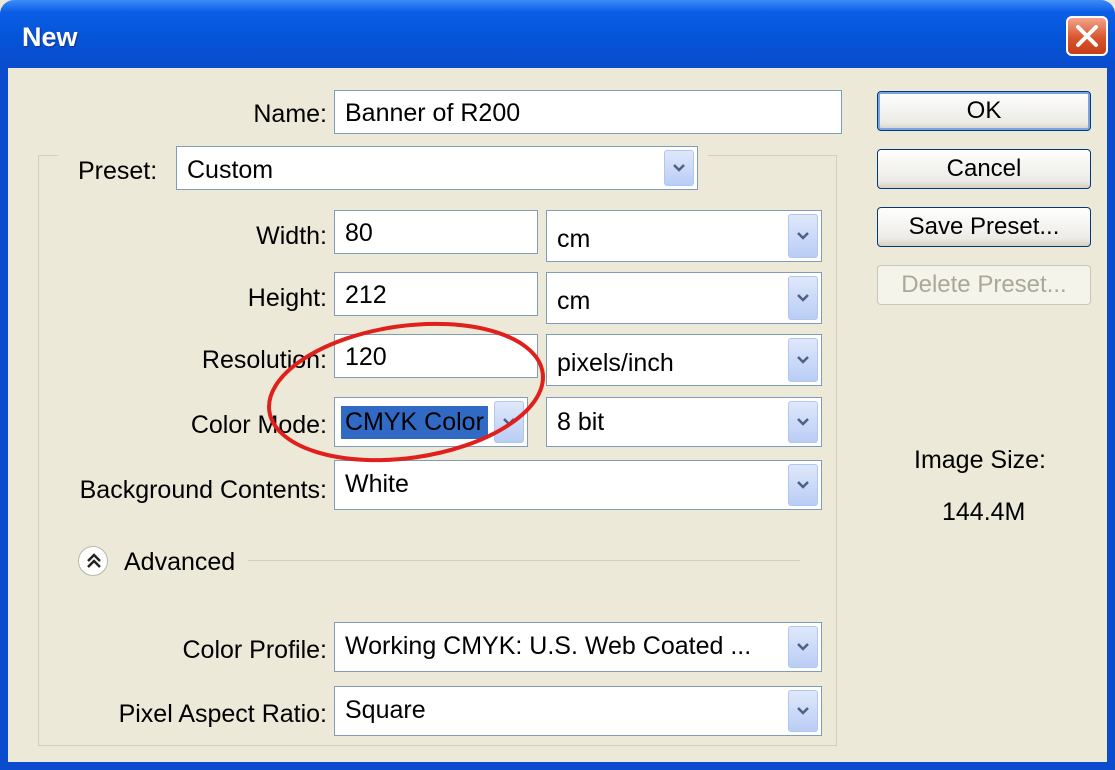  Describe the element at coordinates (615, 363) in the screenshot. I see `resolution-unit-value: pixels/inch` at that location.